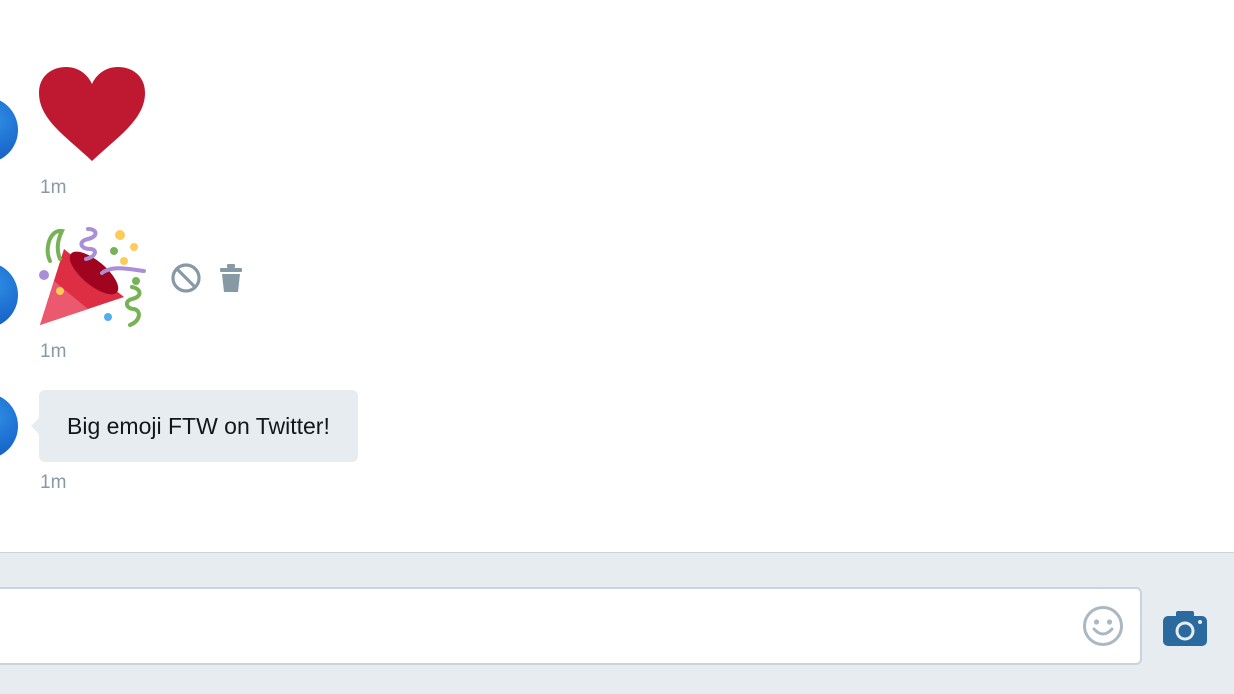  I want to click on party-popper-icon, so click(92, 277).